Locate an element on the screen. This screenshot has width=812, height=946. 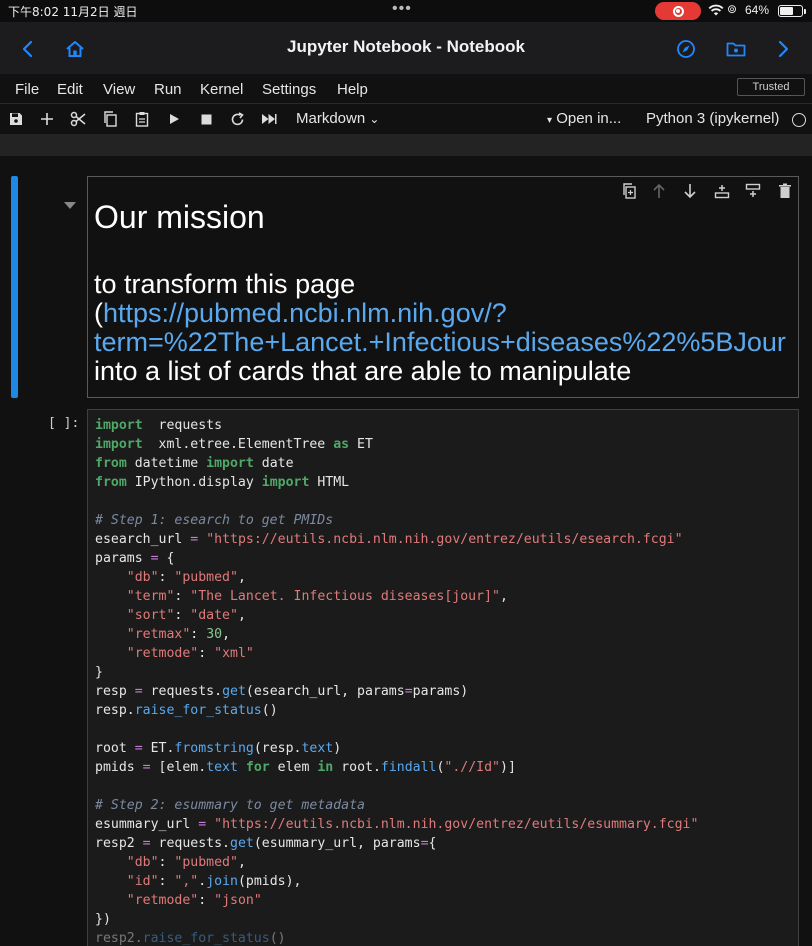
restart-icon is located at coordinates (237, 119).